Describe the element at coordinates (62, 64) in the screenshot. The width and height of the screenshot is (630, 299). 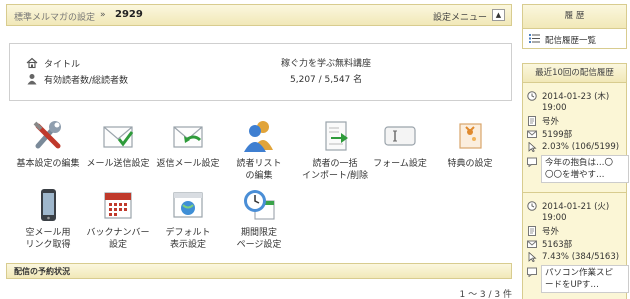
I see `title-label: タイトル` at that location.